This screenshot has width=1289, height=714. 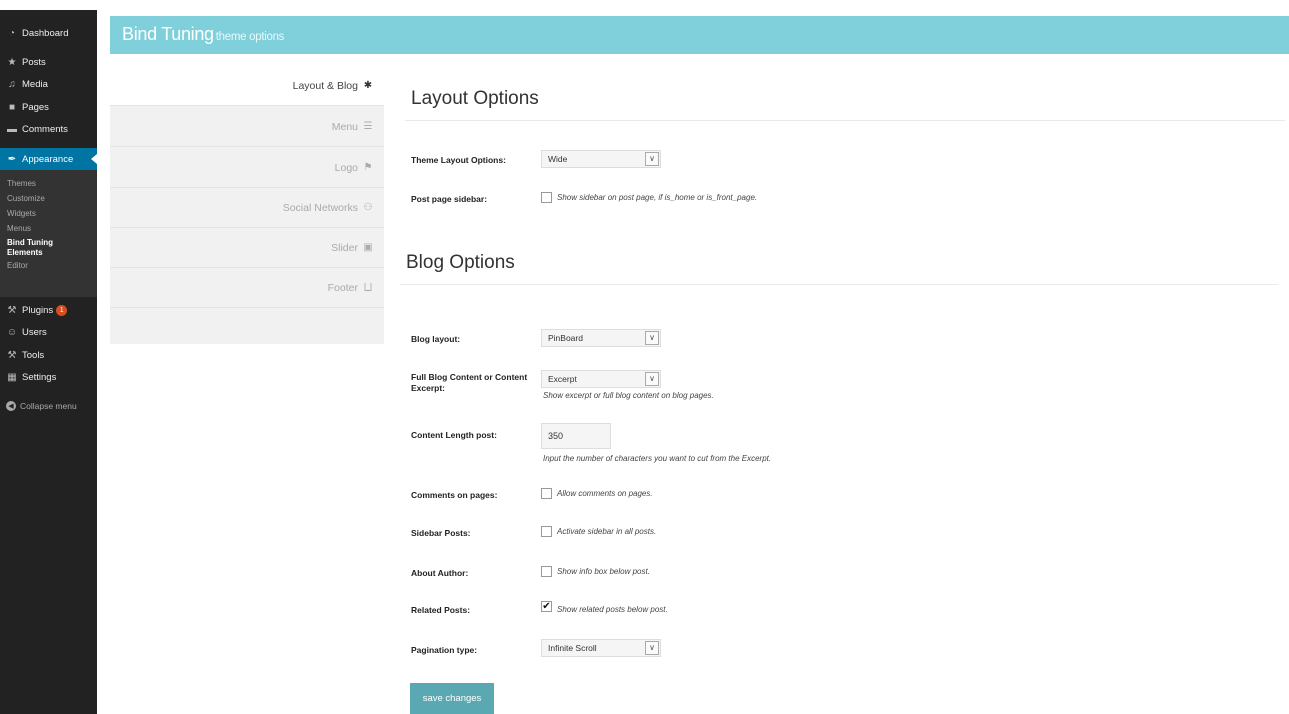 What do you see at coordinates (62, 310) in the screenshot?
I see `update-count-badge: 1` at bounding box center [62, 310].